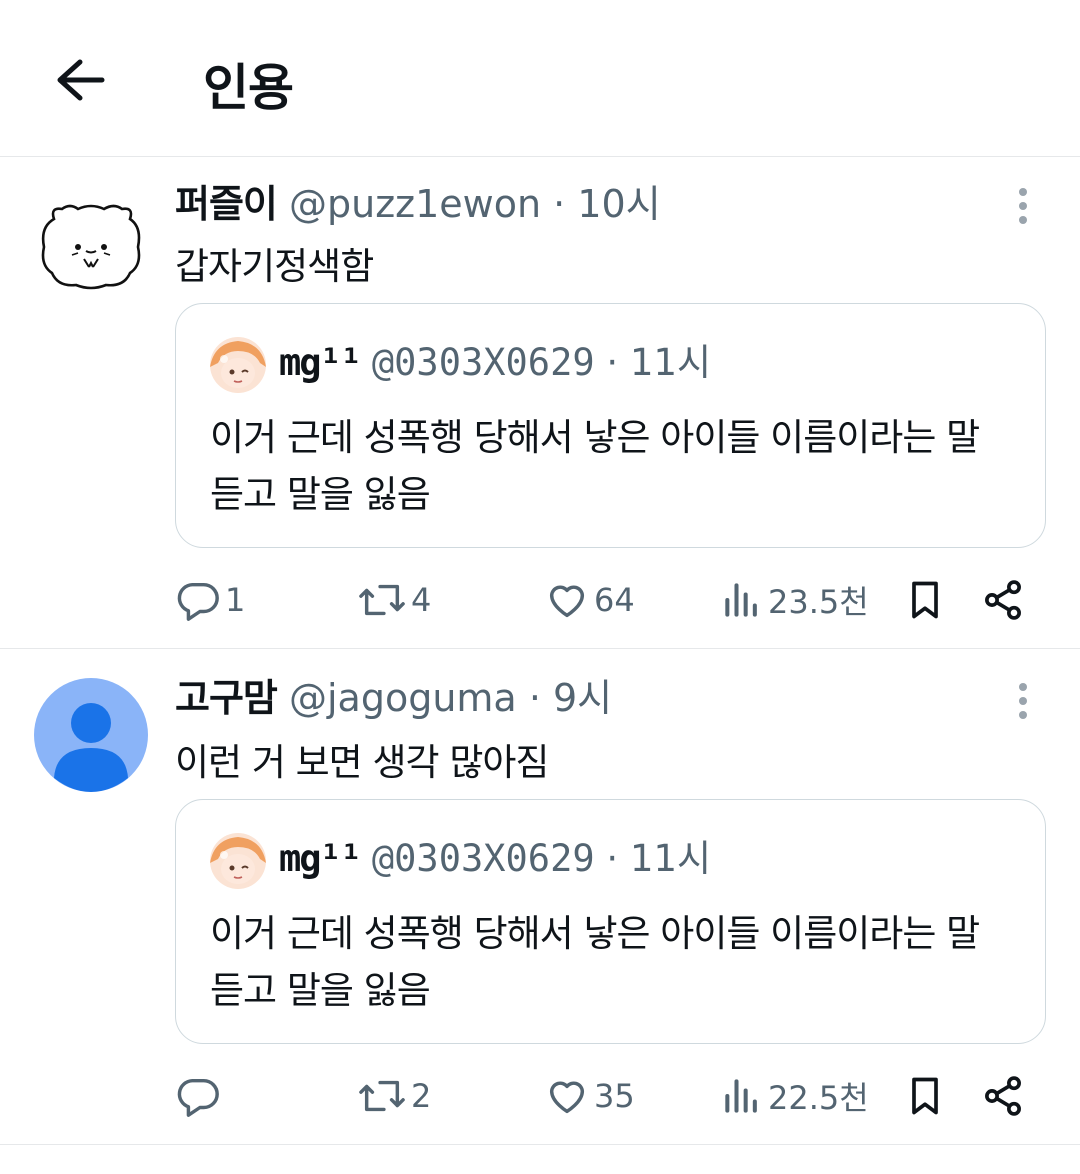 Image resolution: width=1080 pixels, height=1174 pixels. What do you see at coordinates (403, 698) in the screenshot?
I see `user-handle: @jagoguma` at bounding box center [403, 698].